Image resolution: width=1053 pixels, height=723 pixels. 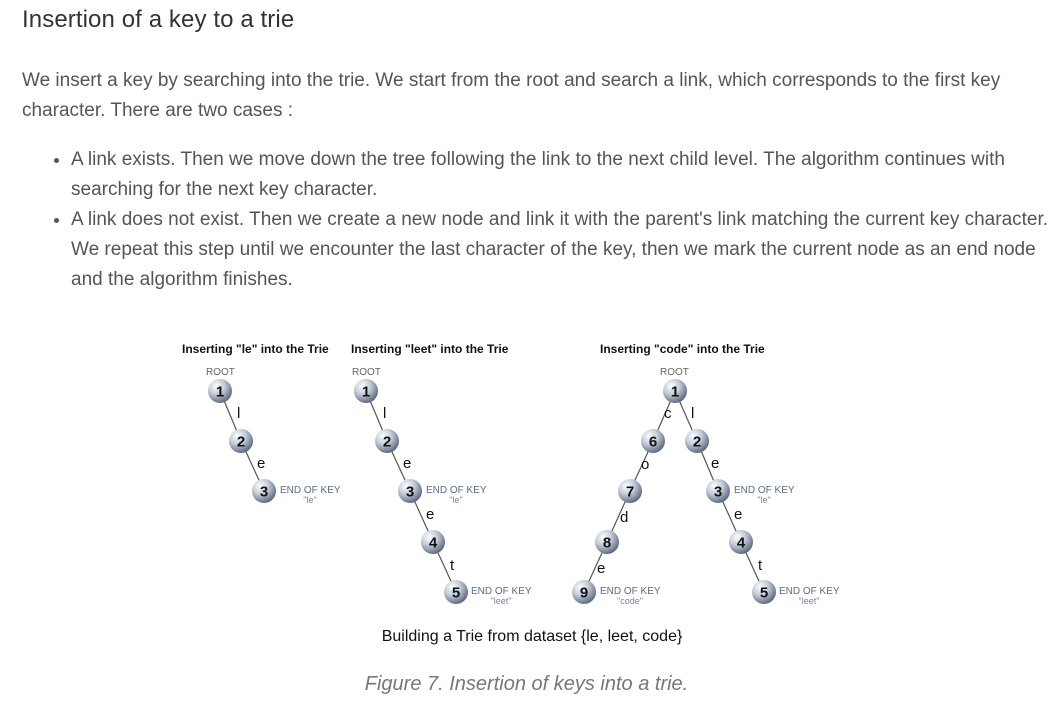 What do you see at coordinates (653, 442) in the screenshot?
I see `node-number: 6` at bounding box center [653, 442].